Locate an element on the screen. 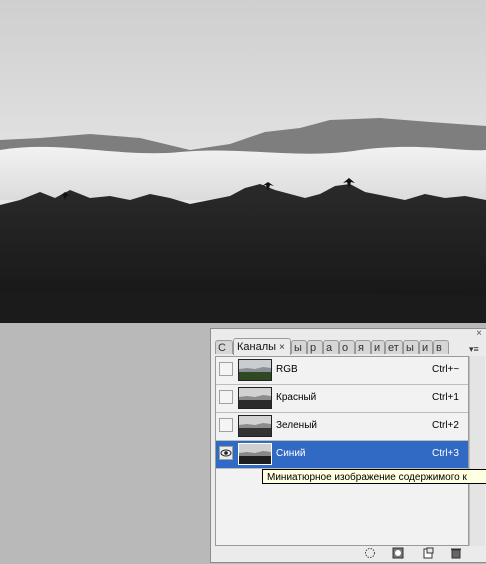  tab-collapsed-10: и is located at coordinates (426, 347).